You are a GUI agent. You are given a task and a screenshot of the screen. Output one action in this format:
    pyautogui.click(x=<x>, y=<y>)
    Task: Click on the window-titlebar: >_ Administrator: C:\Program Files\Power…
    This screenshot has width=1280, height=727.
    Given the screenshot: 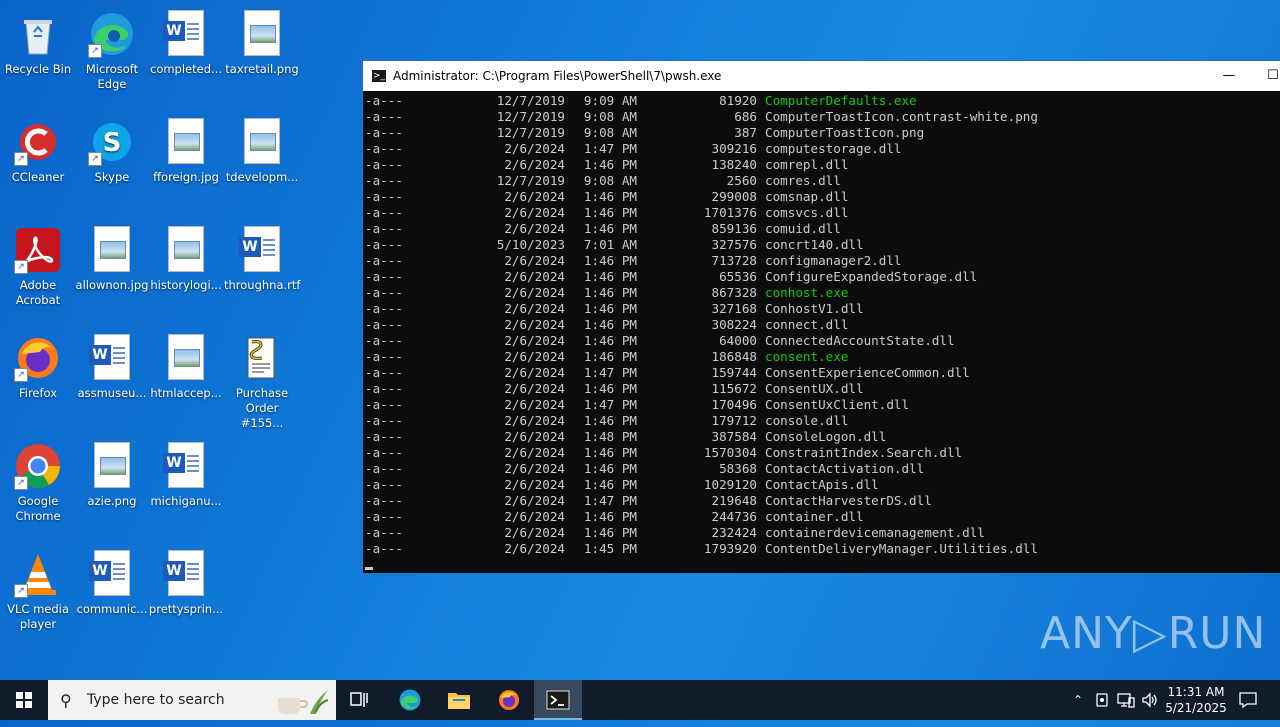 What is the action you would take?
    pyautogui.click(x=821, y=76)
    